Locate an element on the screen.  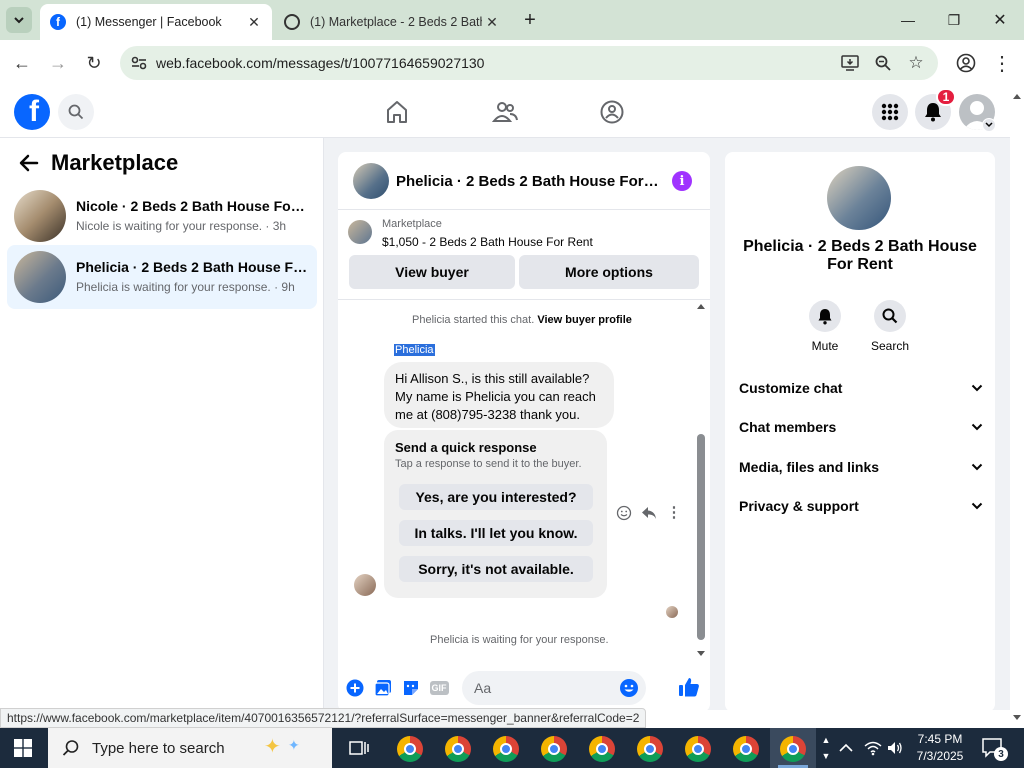
taskbar-search-box: Type here to search ✦ ✦ is located at coordinates (190, 748).